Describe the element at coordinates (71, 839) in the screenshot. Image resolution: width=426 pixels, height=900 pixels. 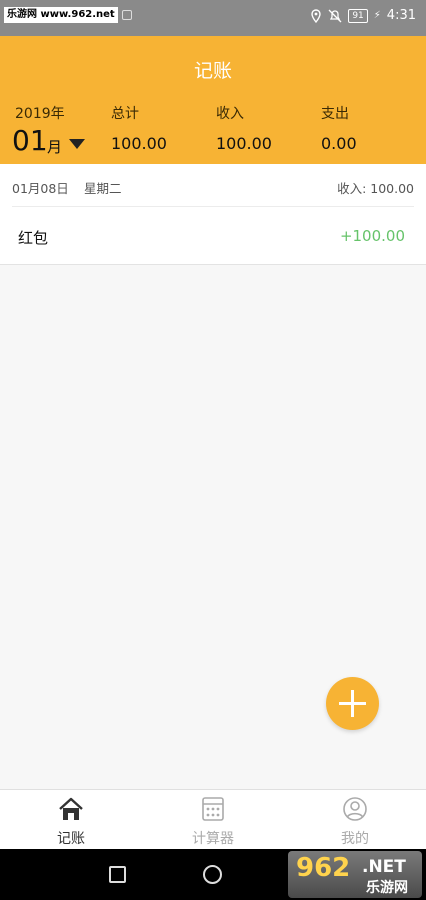
I see `tab-label: 记账` at that location.